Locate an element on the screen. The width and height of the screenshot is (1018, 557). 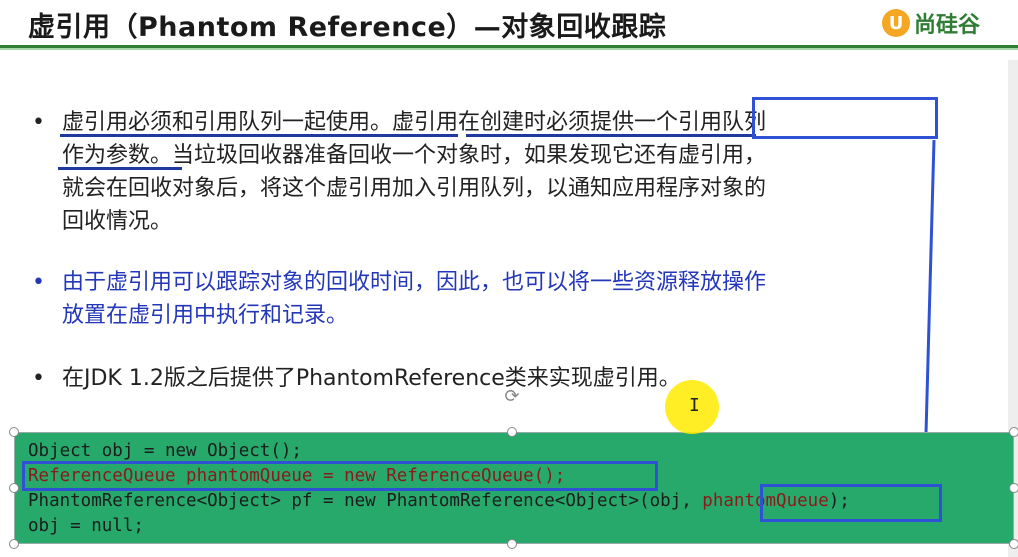
brand-logo: U 尚硅谷 is located at coordinates (931, 23).